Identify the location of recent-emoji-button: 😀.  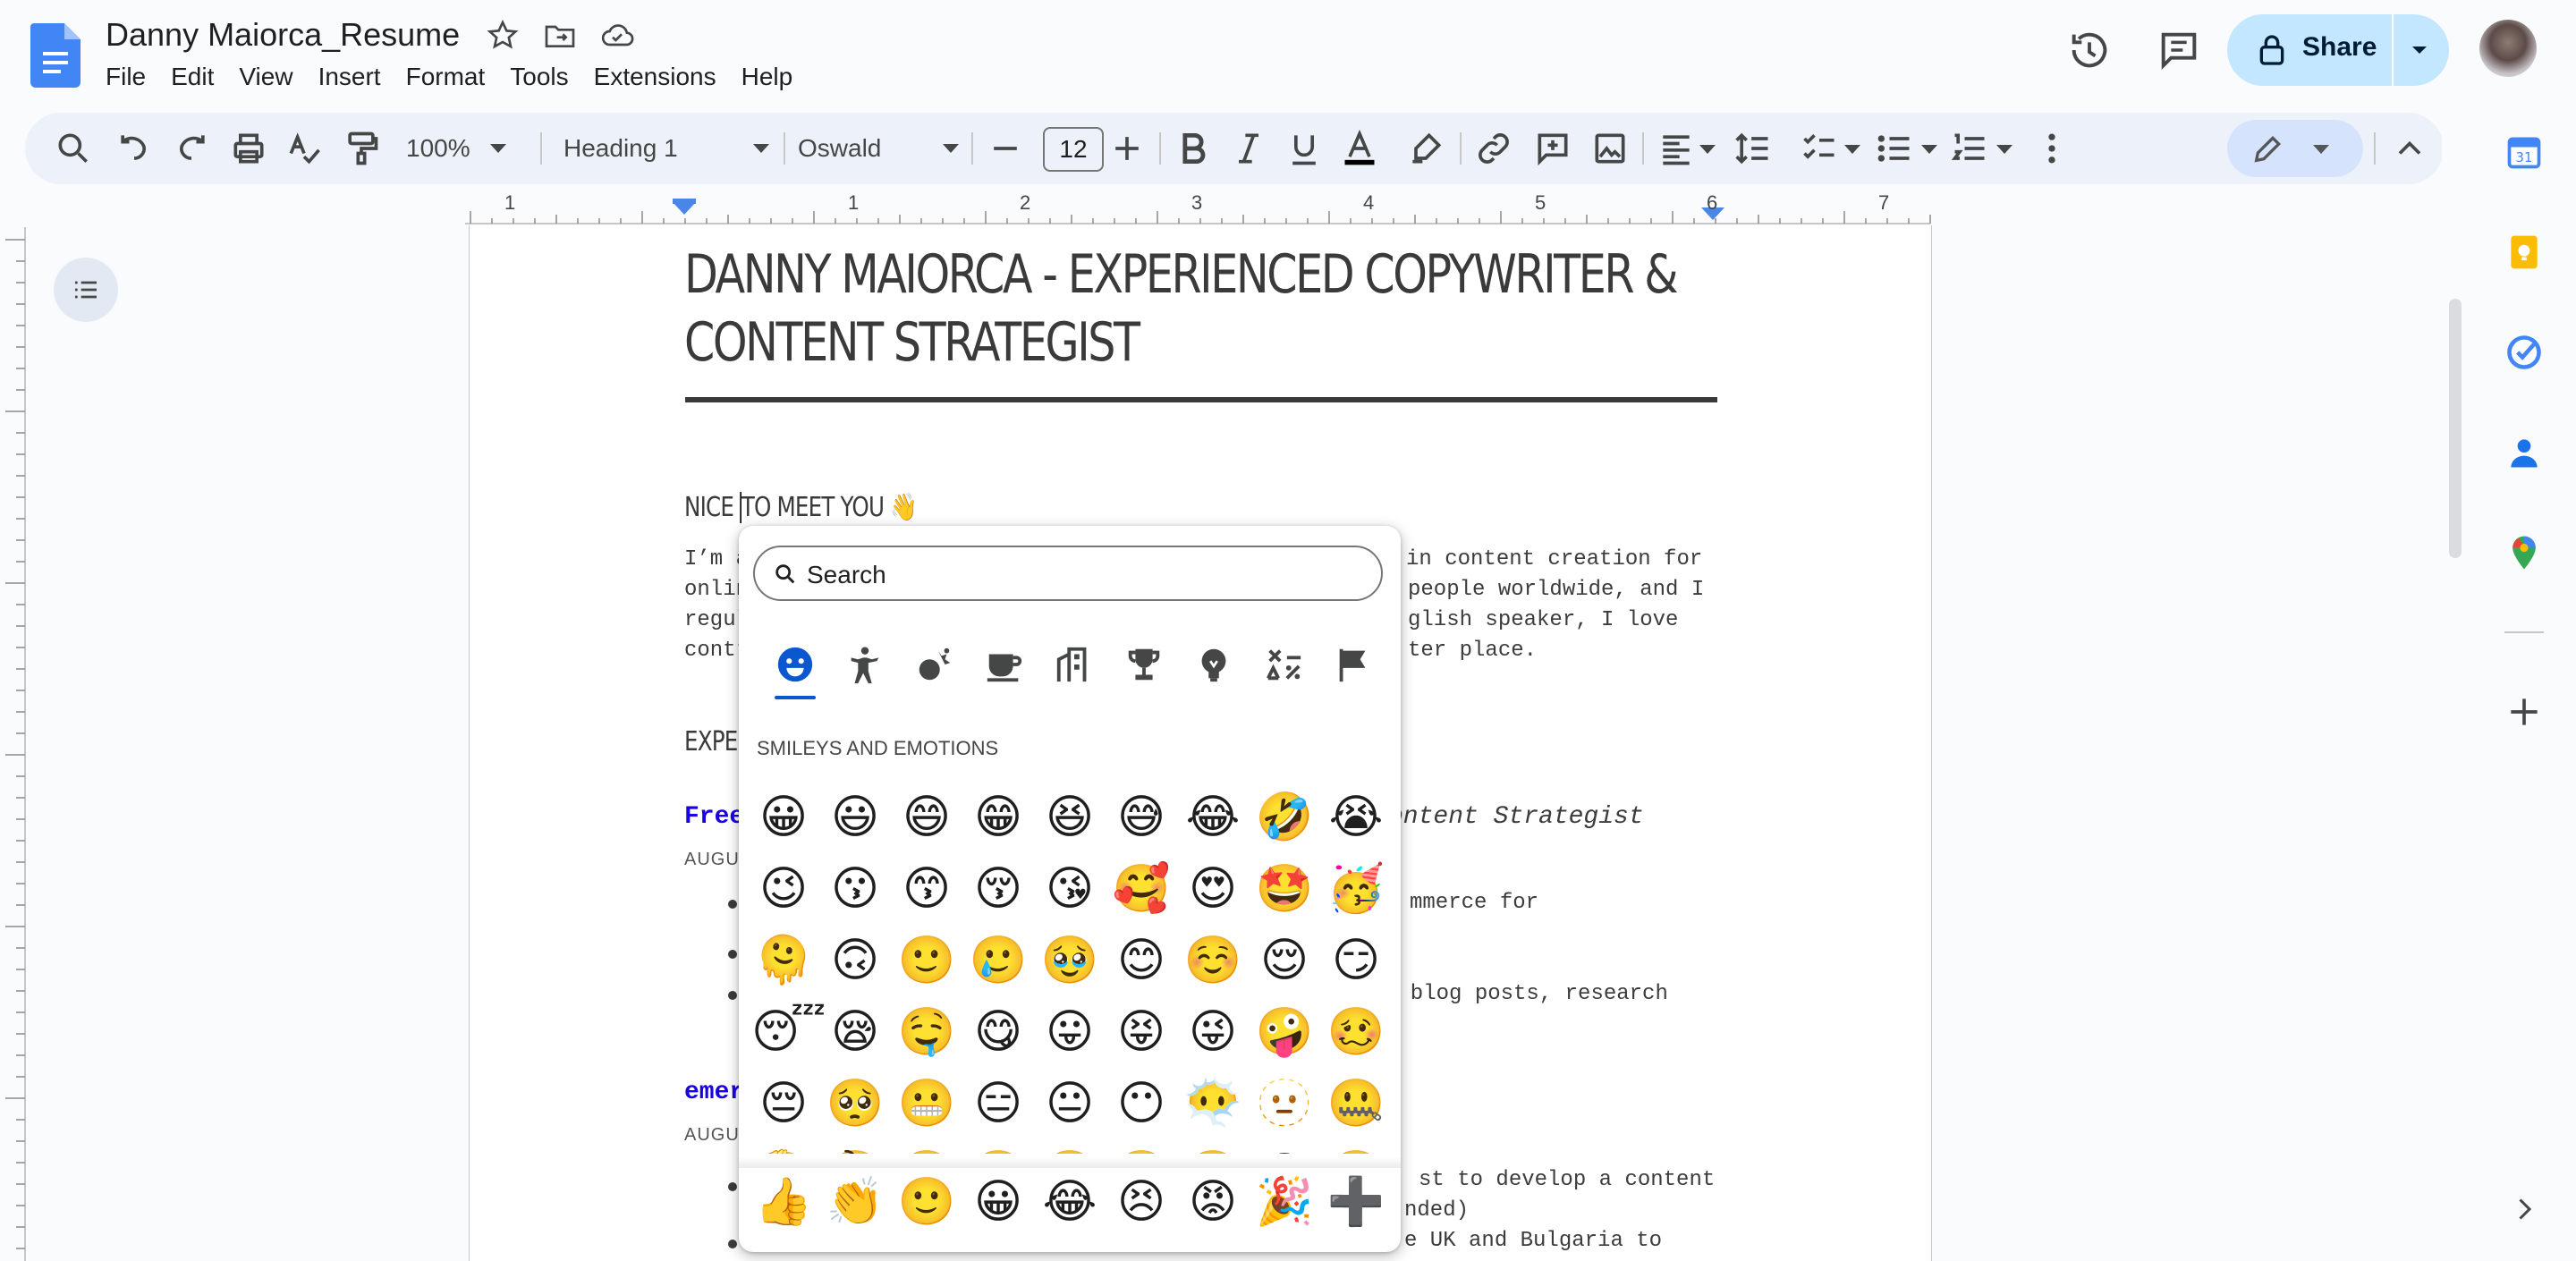
(998, 1202).